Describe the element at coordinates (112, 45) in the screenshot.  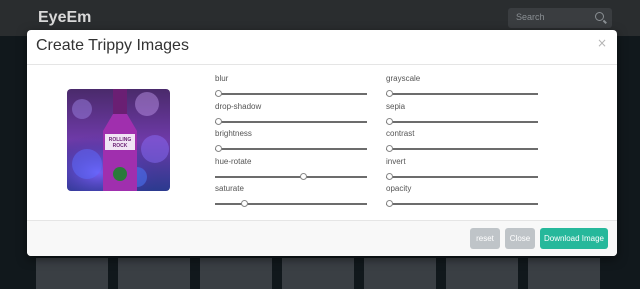
I see `modal-title: Create Trippy Images` at that location.